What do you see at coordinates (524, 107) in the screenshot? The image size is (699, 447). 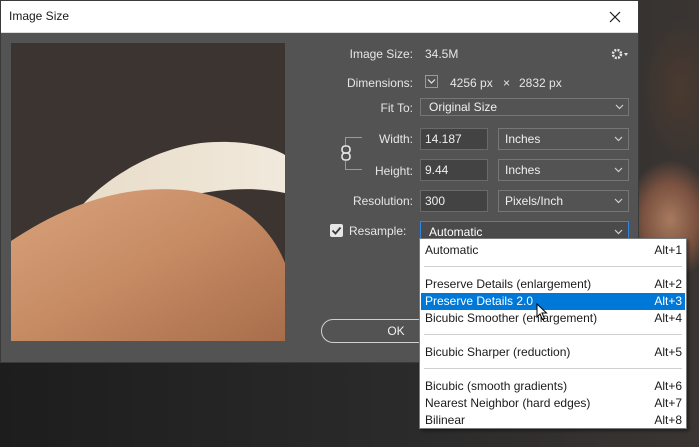 I see `fit-to-select: Original Size` at bounding box center [524, 107].